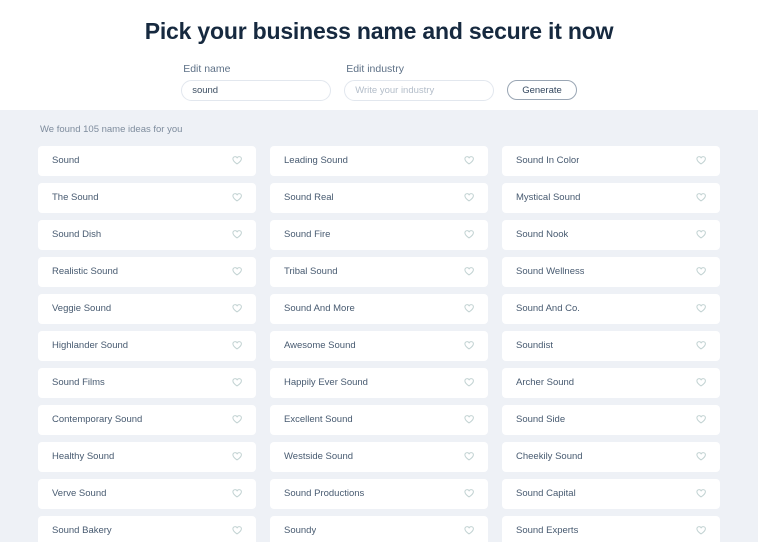 This screenshot has width=758, height=542. Describe the element at coordinates (611, 309) in the screenshot. I see `name-idea-card: Sound And Co.` at that location.